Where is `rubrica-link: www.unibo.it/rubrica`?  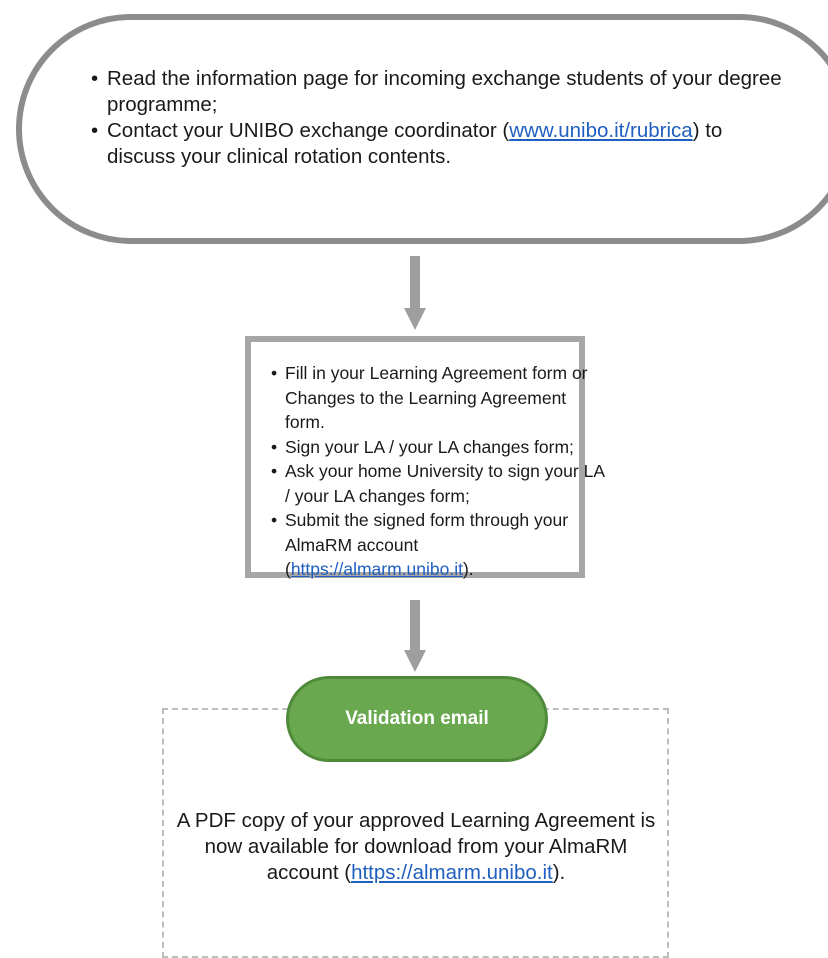
rubrica-link: www.unibo.it/rubrica is located at coordinates (600, 130).